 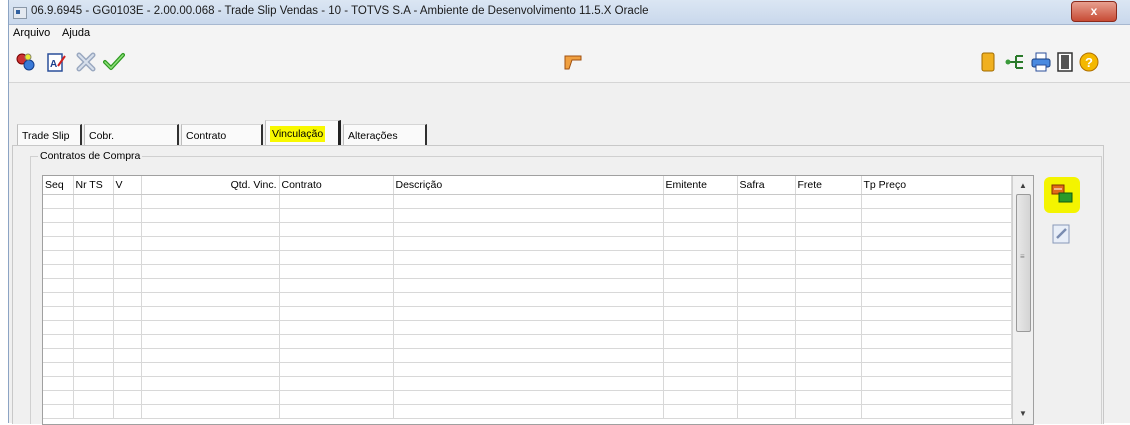 I want to click on col-v: V, so click(x=127, y=185).